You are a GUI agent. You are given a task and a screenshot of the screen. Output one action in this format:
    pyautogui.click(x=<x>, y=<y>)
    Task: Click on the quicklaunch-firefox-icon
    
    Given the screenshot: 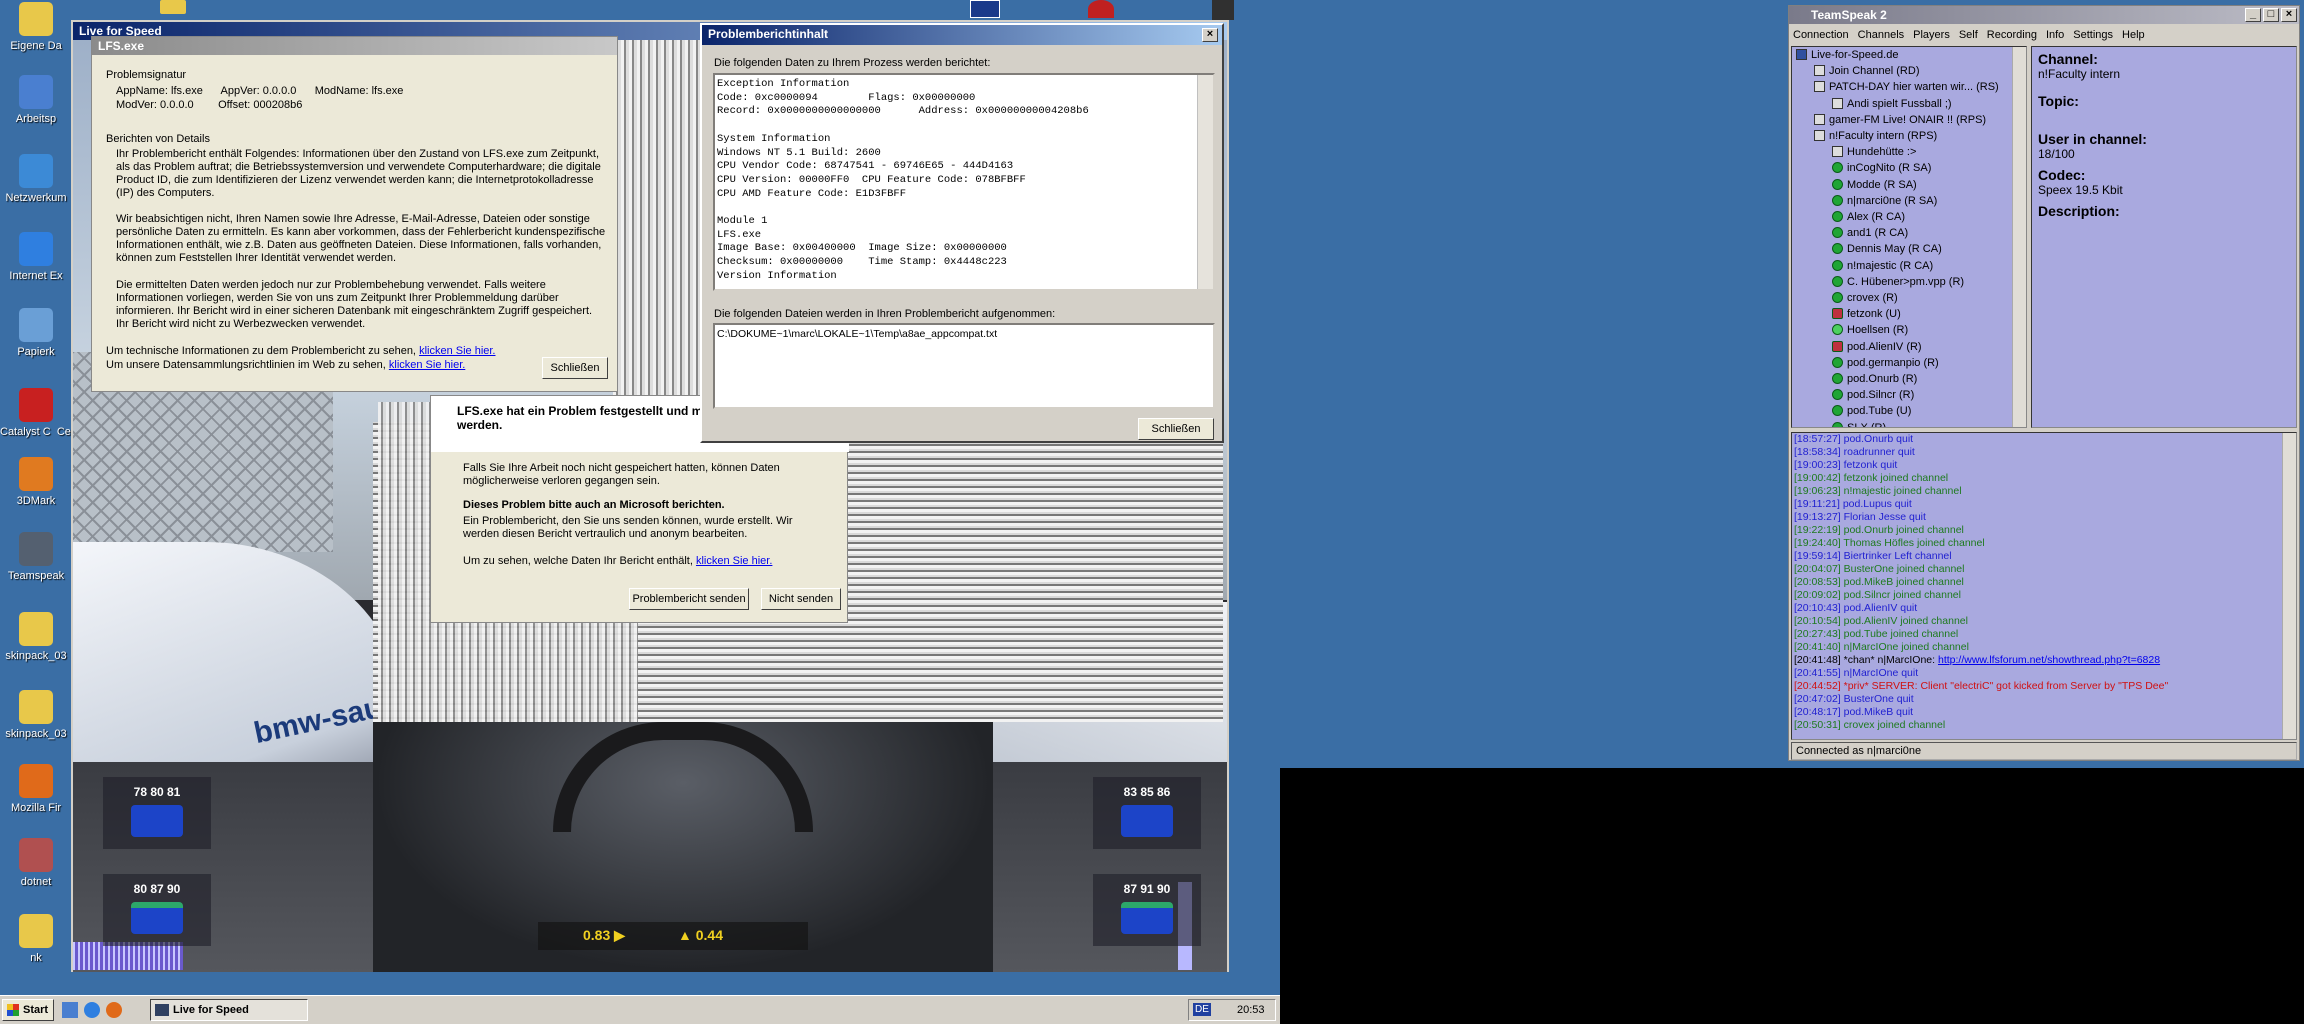 What is the action you would take?
    pyautogui.click(x=114, y=1010)
    